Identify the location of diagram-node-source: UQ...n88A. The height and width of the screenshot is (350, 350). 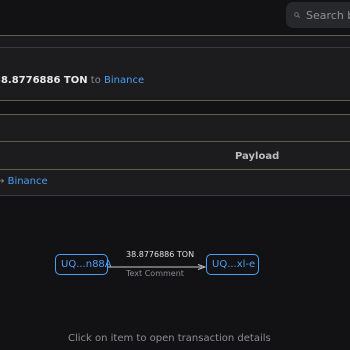
(83, 264).